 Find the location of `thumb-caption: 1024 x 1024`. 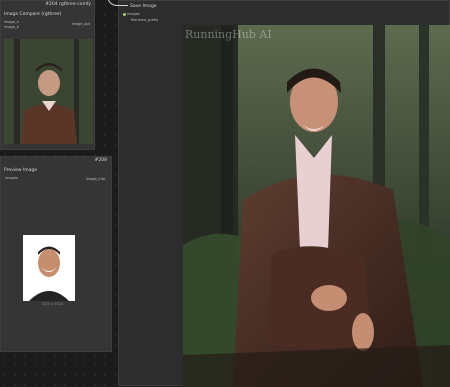

thumb-caption: 1024 x 1024 is located at coordinates (52, 304).